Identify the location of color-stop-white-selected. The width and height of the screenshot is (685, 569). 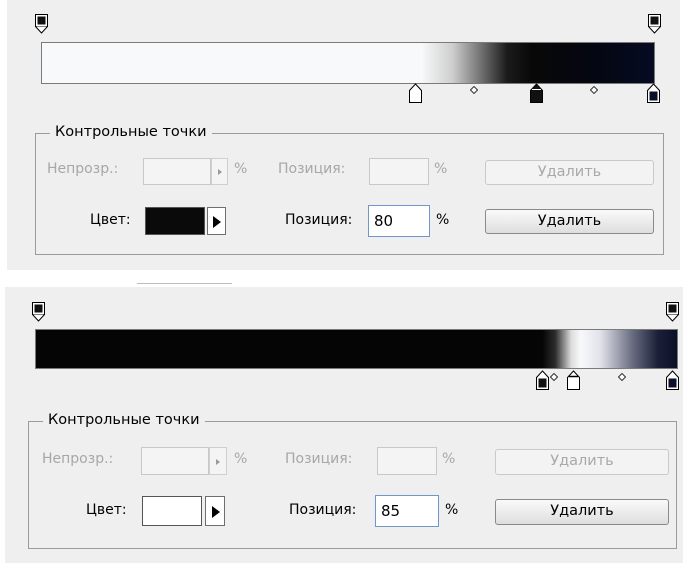
(573, 380).